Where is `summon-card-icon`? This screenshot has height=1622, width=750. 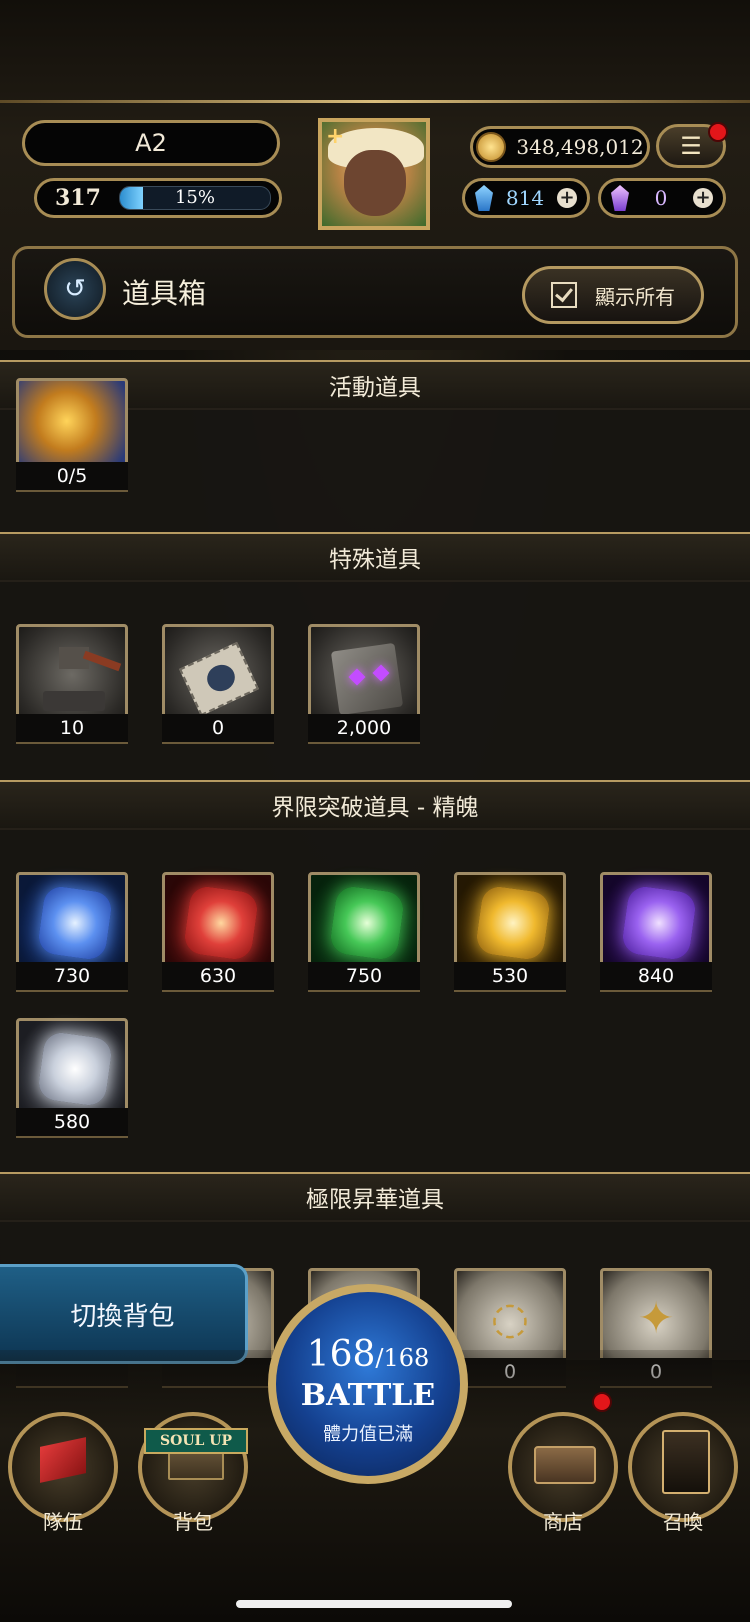 summon-card-icon is located at coordinates (686, 1462).